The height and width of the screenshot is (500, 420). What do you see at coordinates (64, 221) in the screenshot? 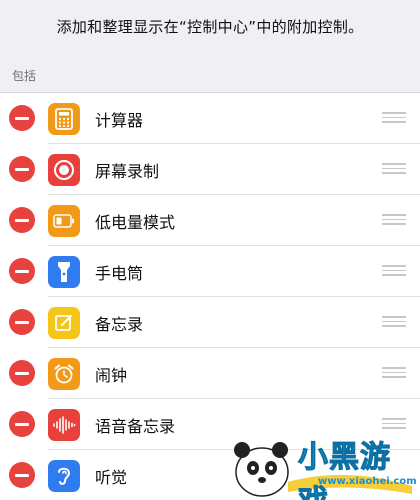
I see `battery-icon` at bounding box center [64, 221].